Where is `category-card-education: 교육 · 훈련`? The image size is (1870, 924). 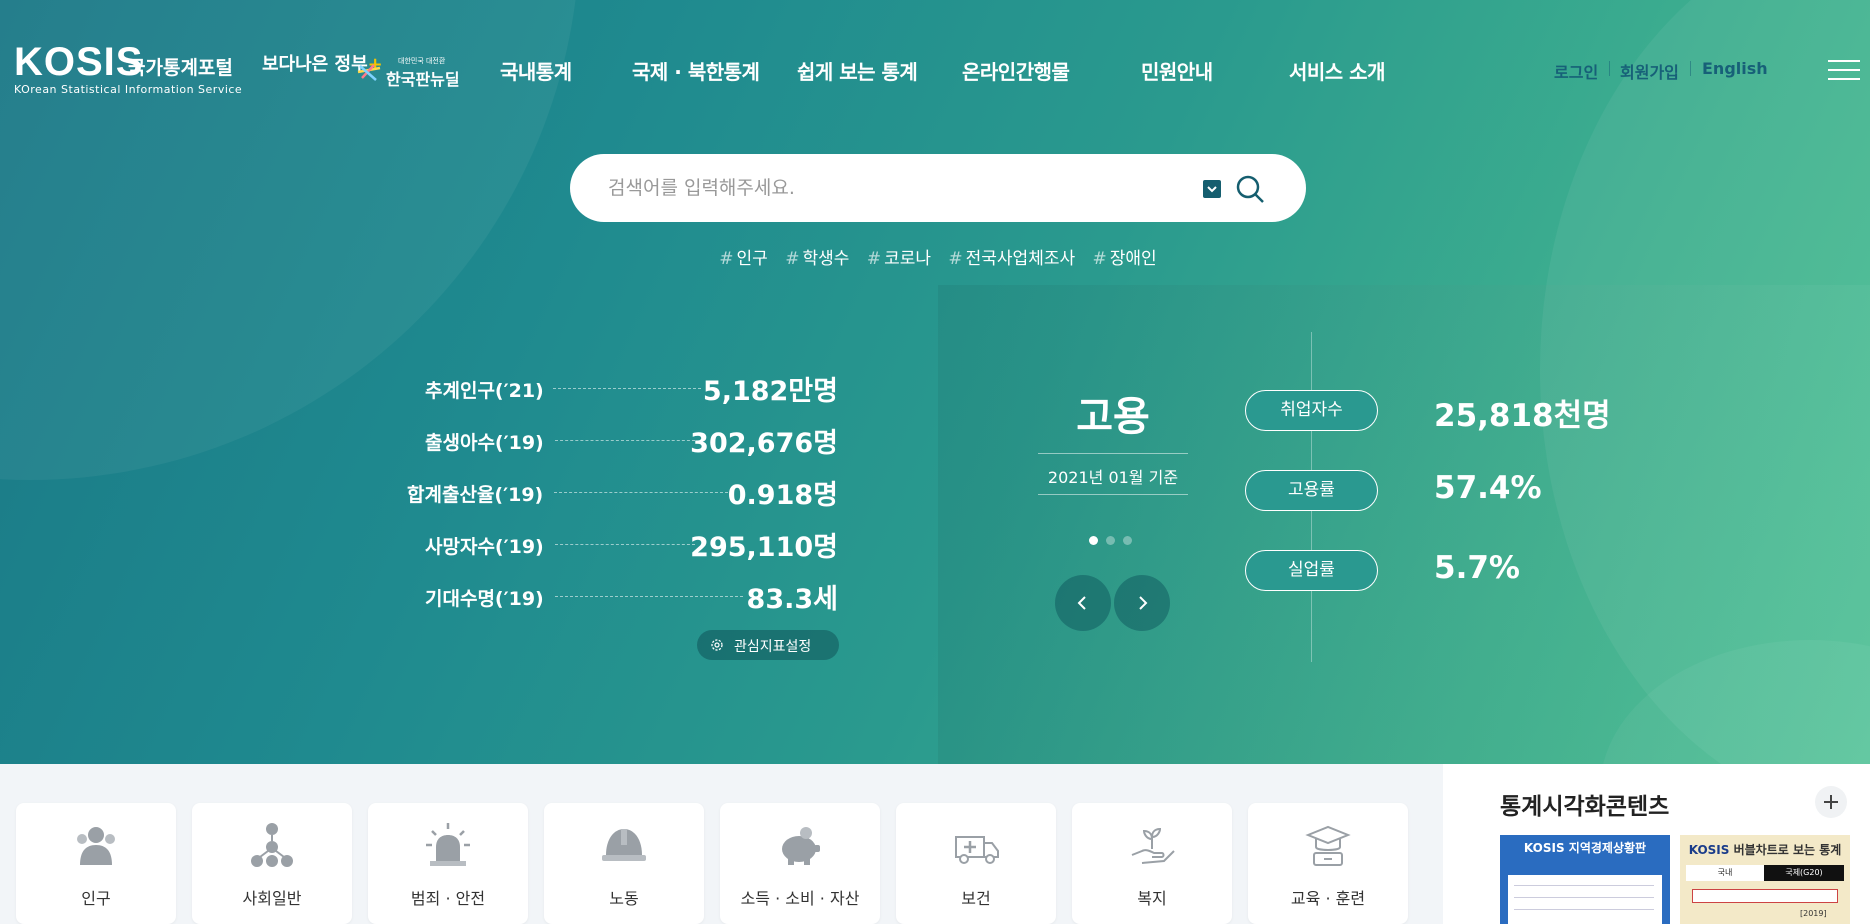
category-card-education: 교육 · 훈련 is located at coordinates (1328, 863).